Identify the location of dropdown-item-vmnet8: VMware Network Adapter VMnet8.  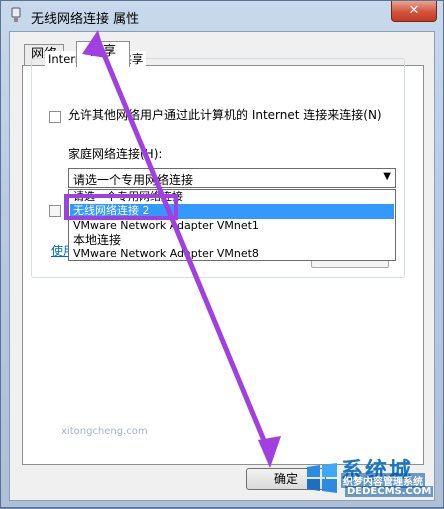
(166, 254).